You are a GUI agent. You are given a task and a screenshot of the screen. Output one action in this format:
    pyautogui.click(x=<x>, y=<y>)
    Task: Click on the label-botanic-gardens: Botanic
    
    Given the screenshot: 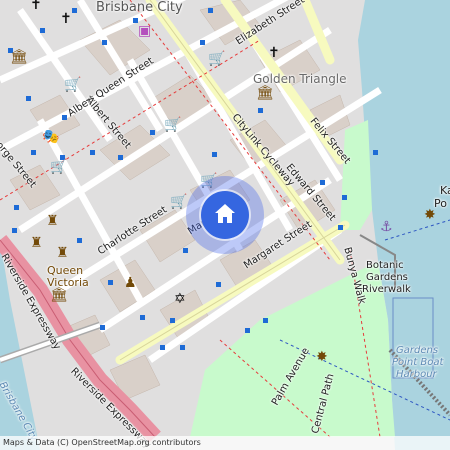 What is the action you would take?
    pyautogui.click(x=385, y=265)
    